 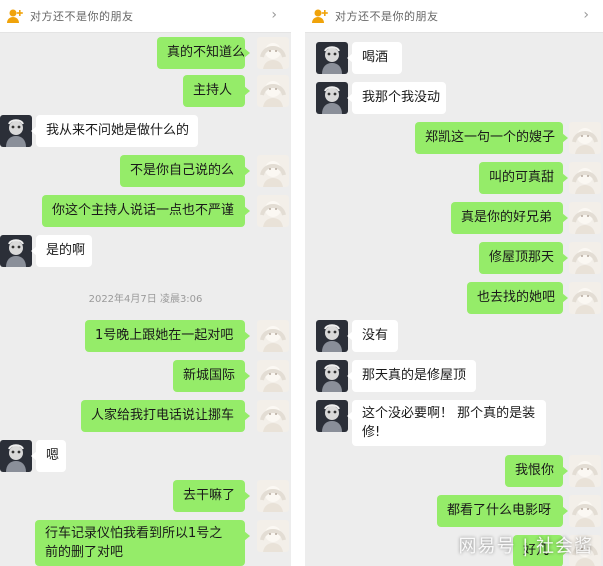 I want to click on message-row: 真是你的好兄弟, so click(x=454, y=218).